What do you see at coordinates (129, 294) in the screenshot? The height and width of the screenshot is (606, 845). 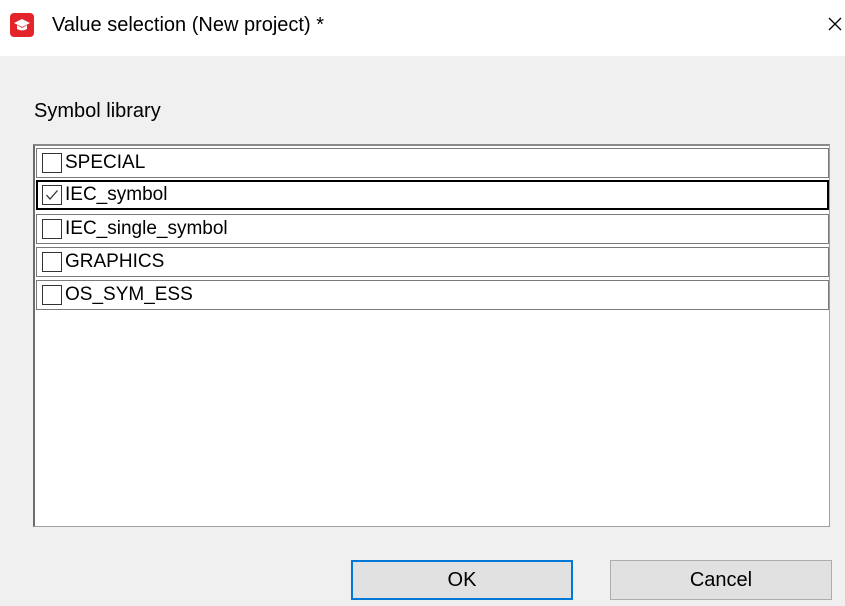 I see `list-item-label: OS_SYM_ESS` at bounding box center [129, 294].